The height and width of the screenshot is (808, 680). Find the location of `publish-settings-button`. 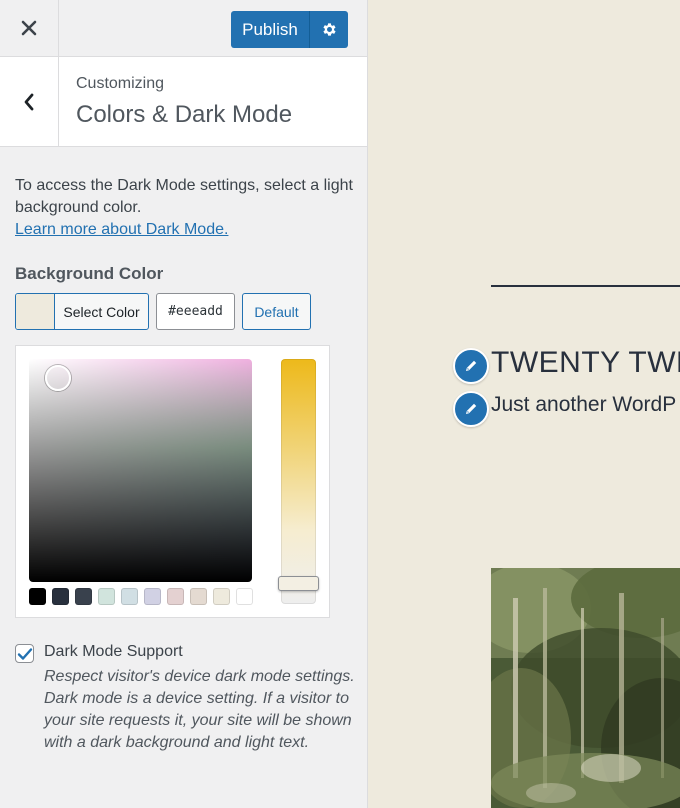

publish-settings-button is located at coordinates (329, 29).